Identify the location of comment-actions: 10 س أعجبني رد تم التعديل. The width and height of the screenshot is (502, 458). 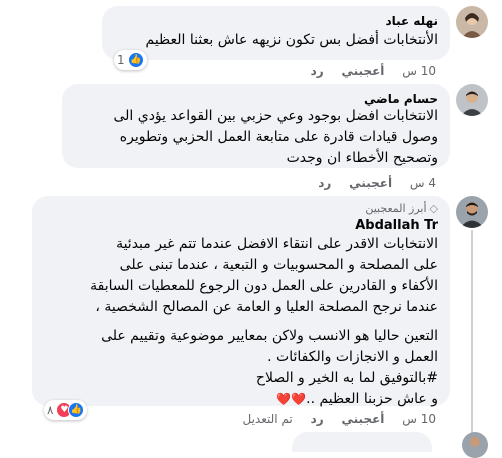
(333, 419).